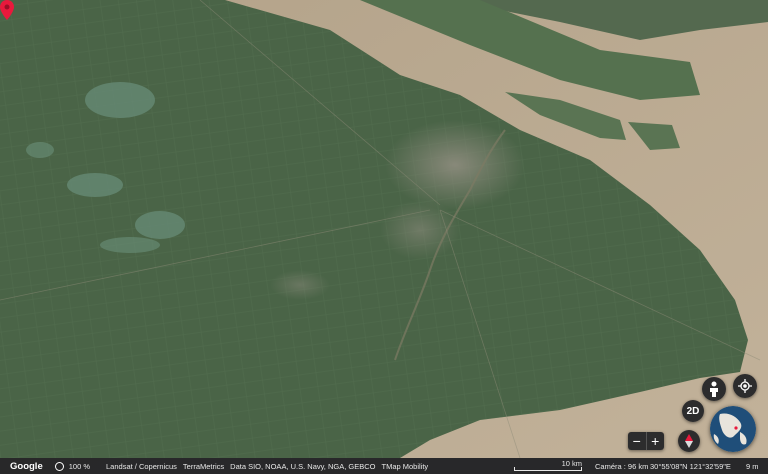 The height and width of the screenshot is (474, 768). I want to click on camera-altitude: Caméra : 96 km, so click(622, 466).